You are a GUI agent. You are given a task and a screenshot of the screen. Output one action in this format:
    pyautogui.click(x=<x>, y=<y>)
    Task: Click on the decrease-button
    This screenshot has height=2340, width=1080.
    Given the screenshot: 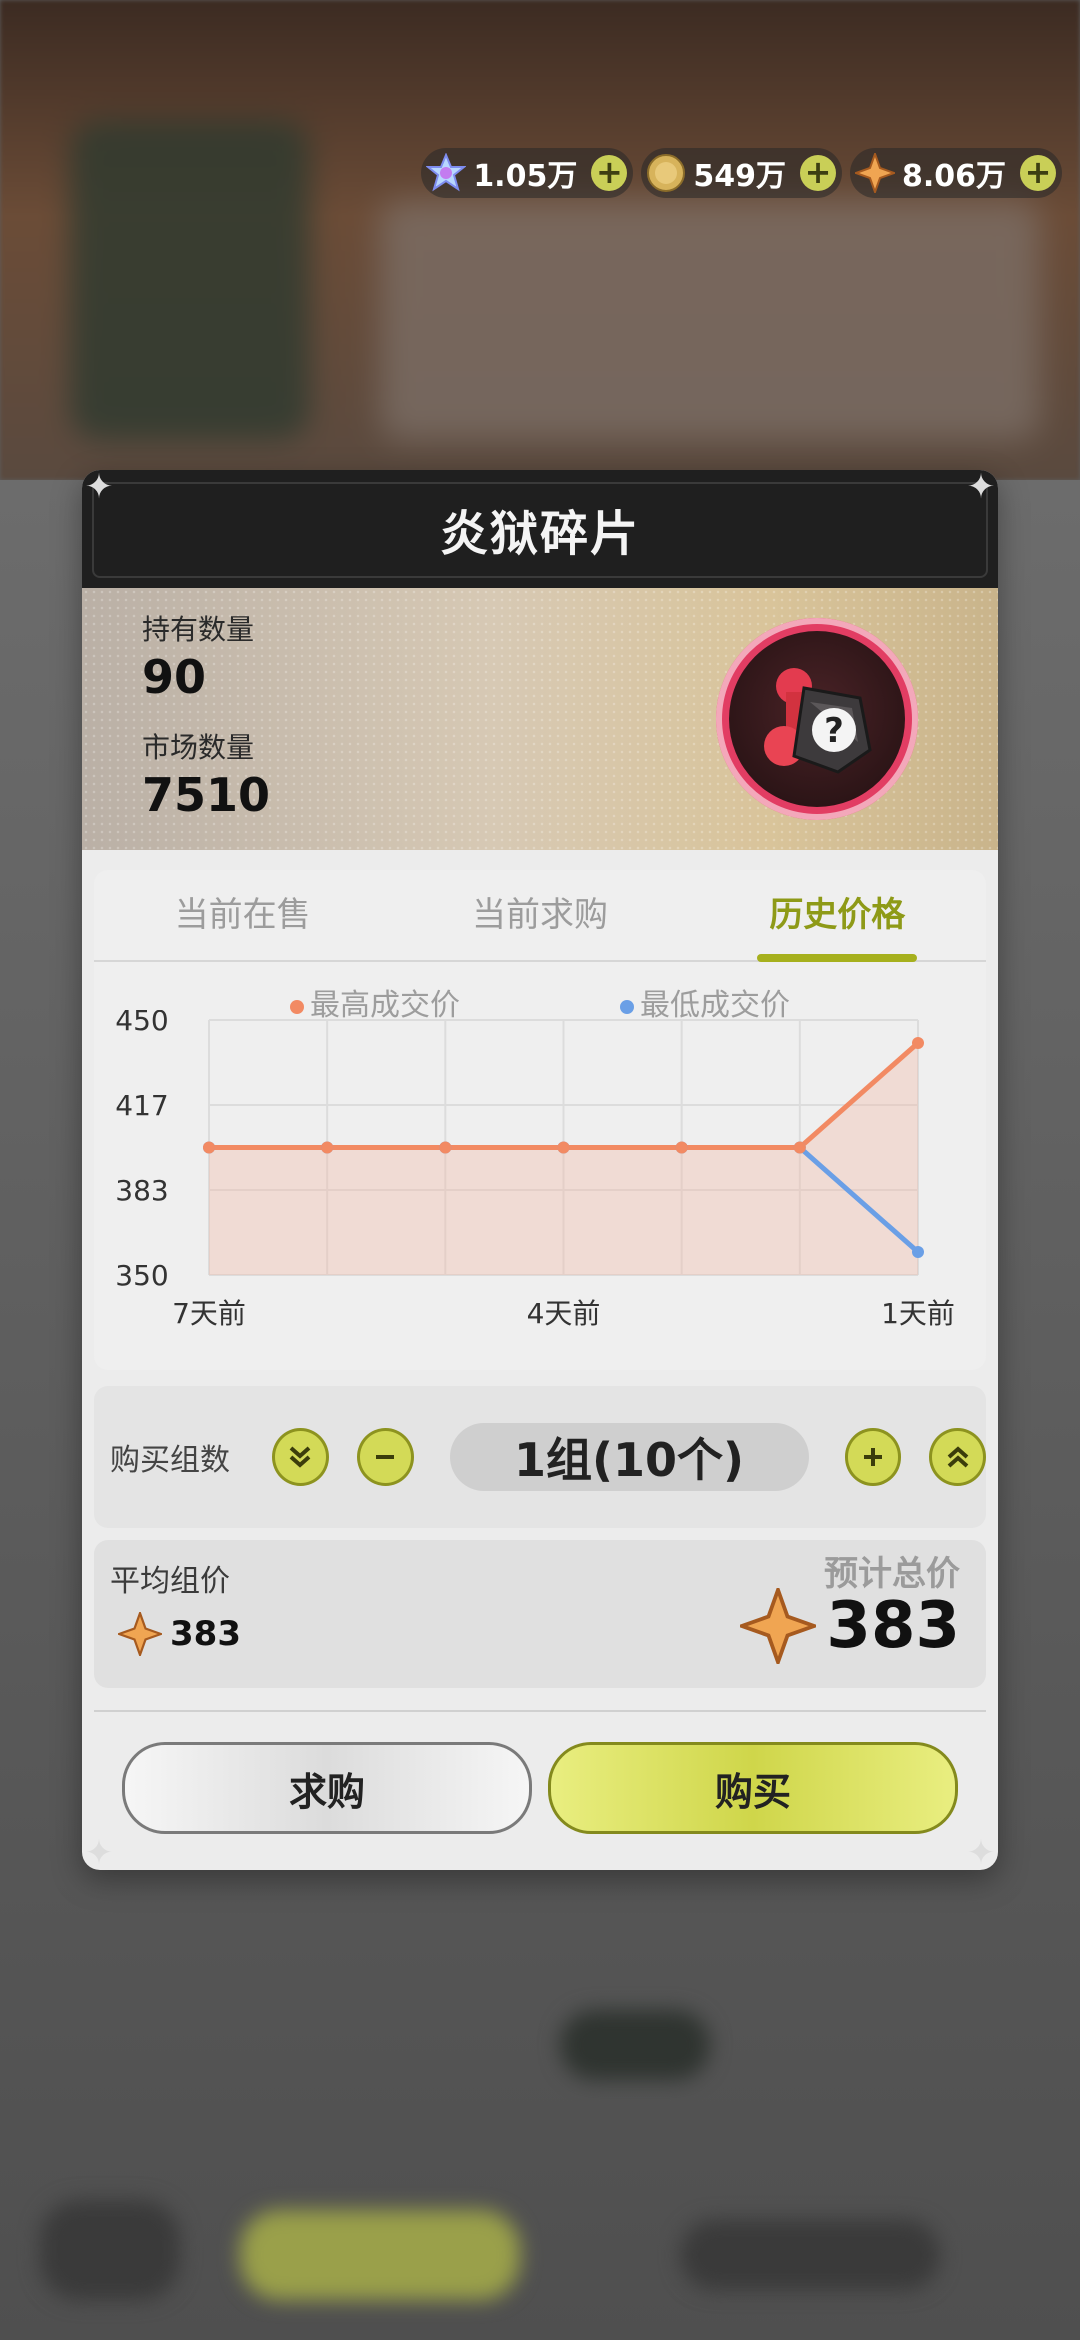 What is the action you would take?
    pyautogui.click(x=385, y=1457)
    